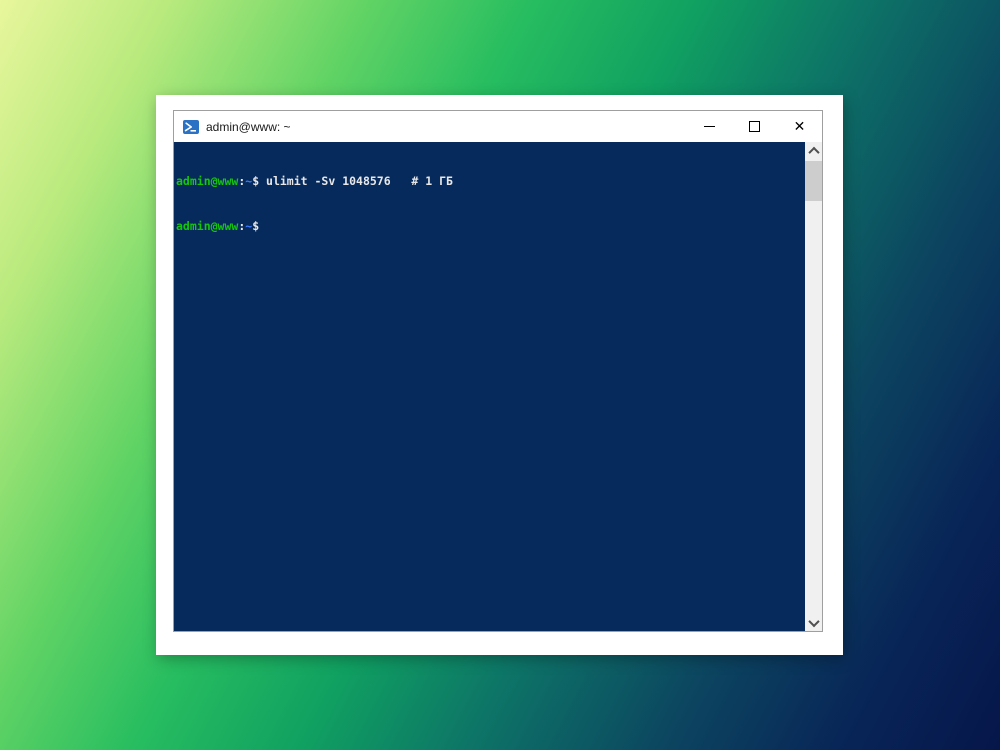 The height and width of the screenshot is (750, 1000). I want to click on close-button: ✕, so click(799, 126).